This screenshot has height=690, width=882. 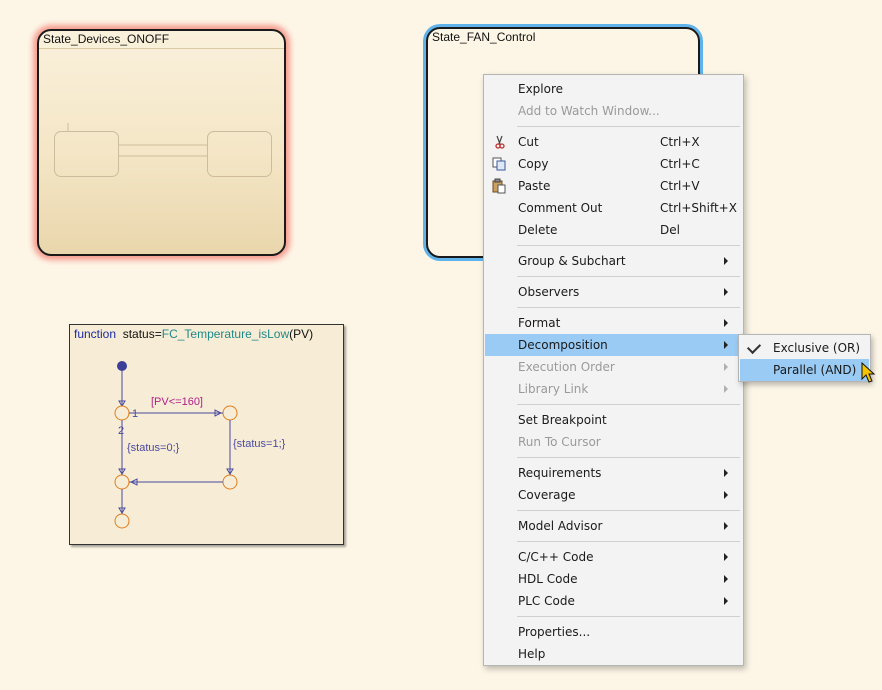 I want to click on checkmark-icon, so click(x=754, y=347).